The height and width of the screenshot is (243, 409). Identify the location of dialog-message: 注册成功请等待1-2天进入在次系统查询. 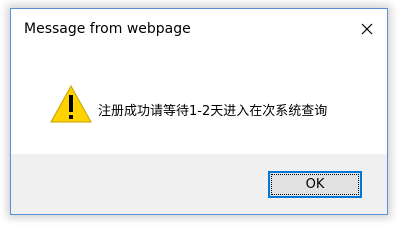
(213, 111).